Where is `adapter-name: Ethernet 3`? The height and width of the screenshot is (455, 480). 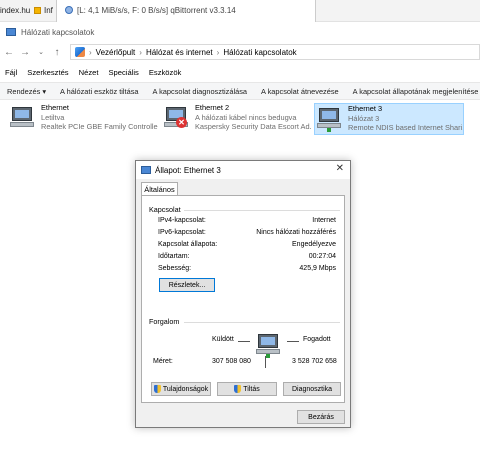 adapter-name: Ethernet 3 is located at coordinates (365, 108).